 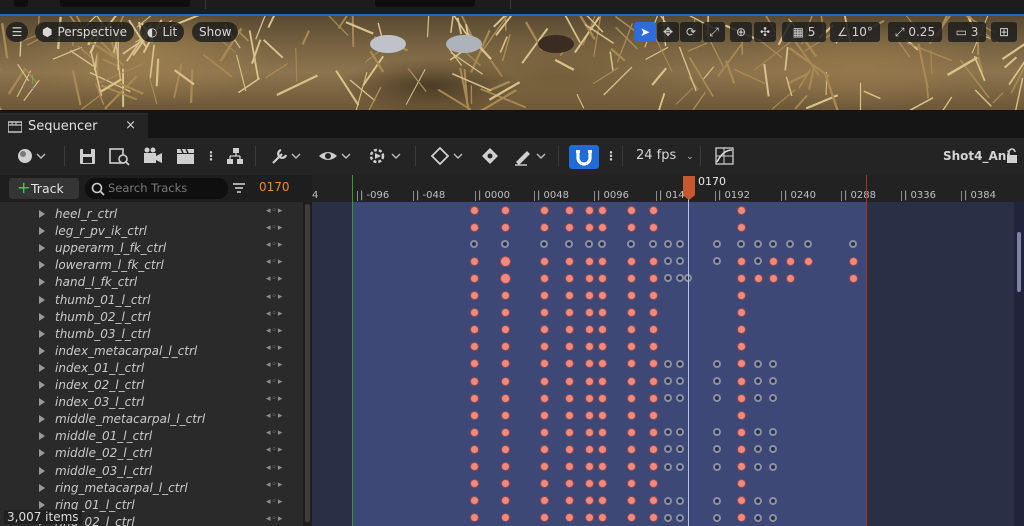 I want to click on scrollbar-thumb, so click(x=307, y=363).